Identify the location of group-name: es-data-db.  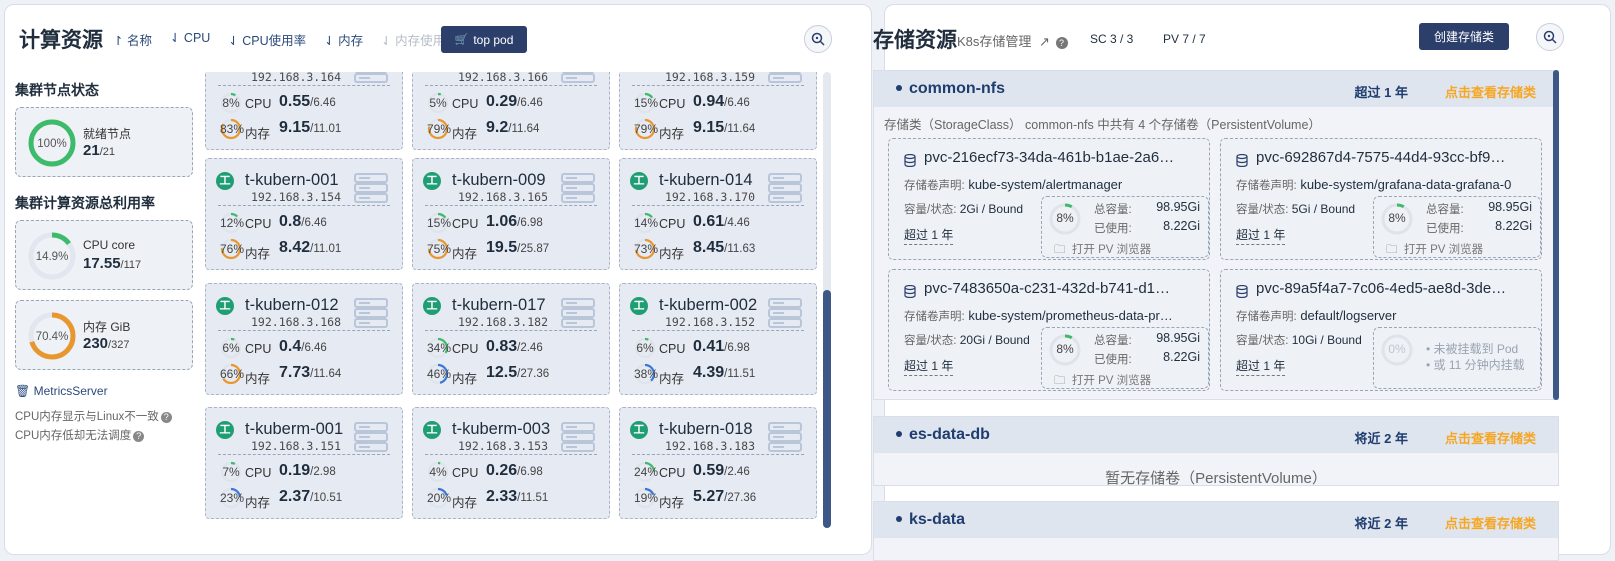
(949, 434).